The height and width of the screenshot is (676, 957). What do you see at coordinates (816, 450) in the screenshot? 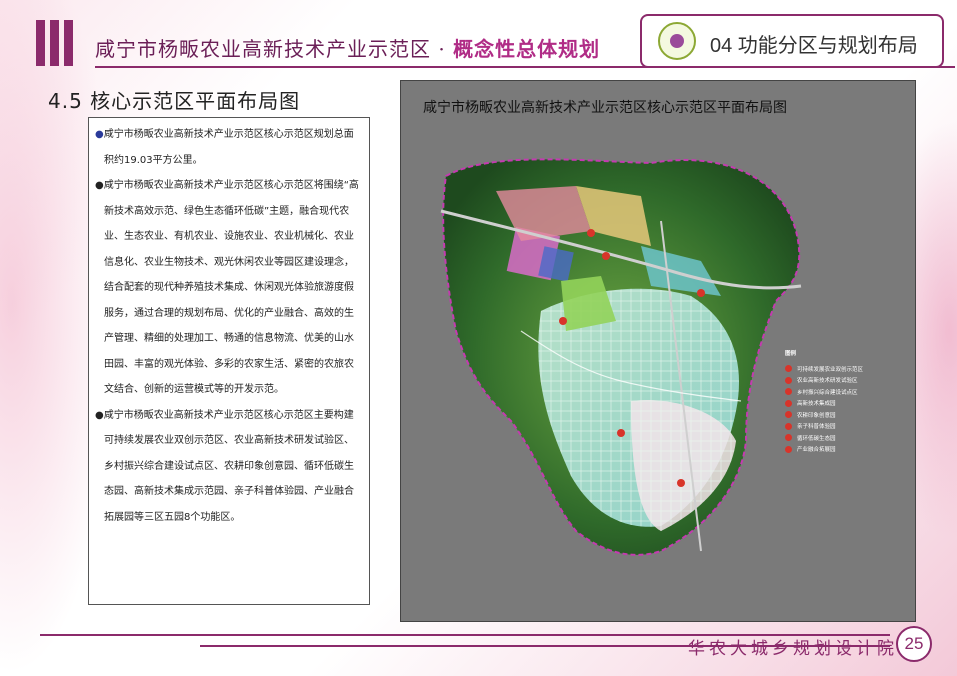
I see `legend-label: 产业融合拓展园` at bounding box center [816, 450].